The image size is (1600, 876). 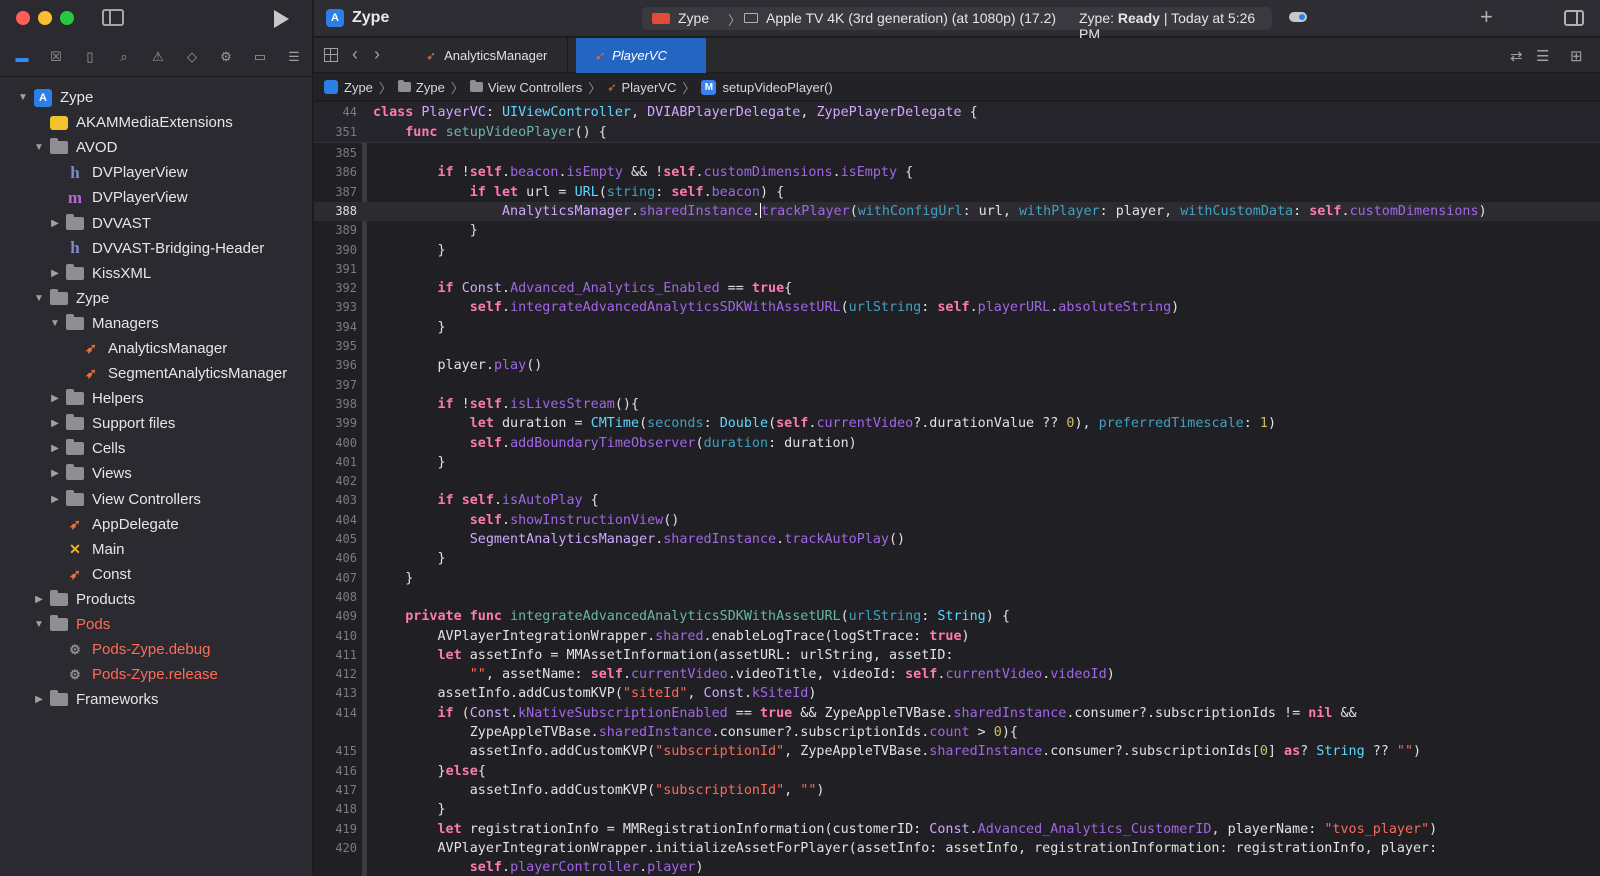 I want to click on tree-item: ⚙ Pods-Zype.release, so click(x=156, y=674).